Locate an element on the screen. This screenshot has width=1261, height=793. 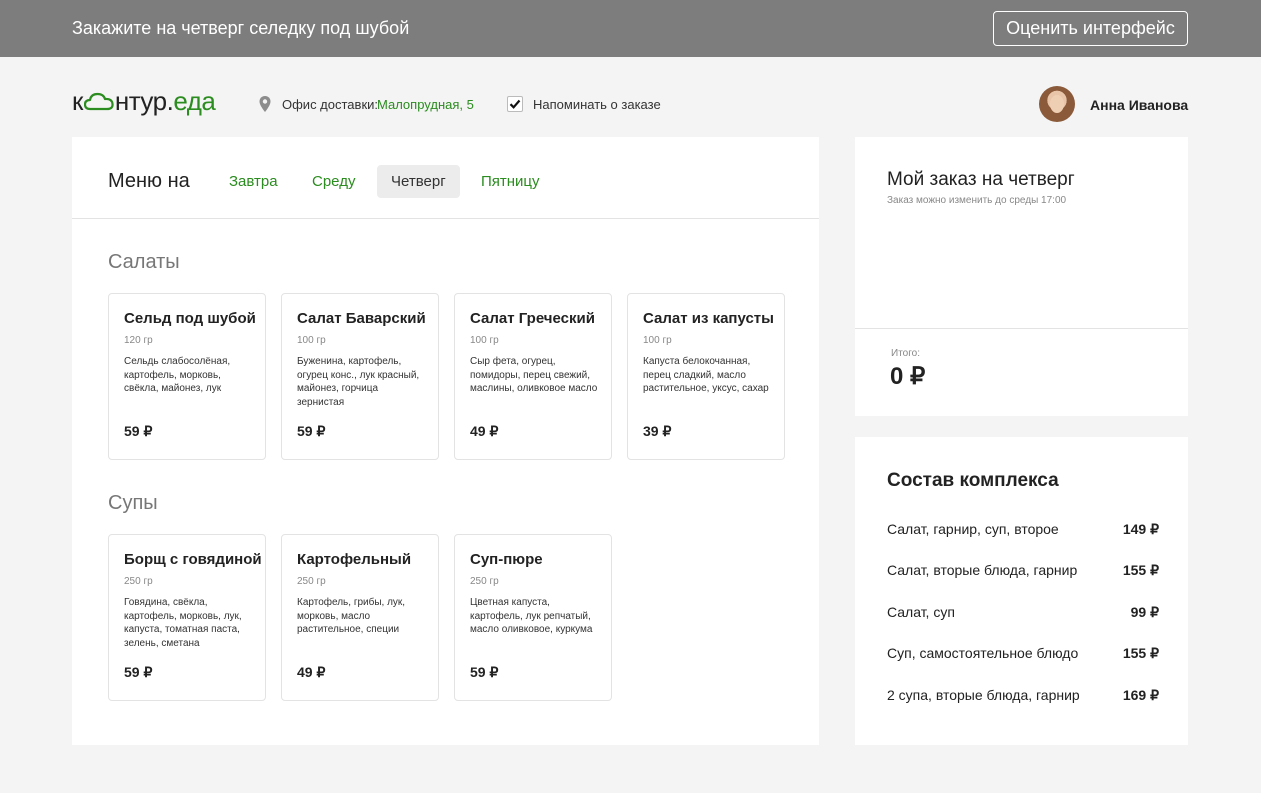
dish-name: Борщ с говядиной is located at coordinates (193, 559).